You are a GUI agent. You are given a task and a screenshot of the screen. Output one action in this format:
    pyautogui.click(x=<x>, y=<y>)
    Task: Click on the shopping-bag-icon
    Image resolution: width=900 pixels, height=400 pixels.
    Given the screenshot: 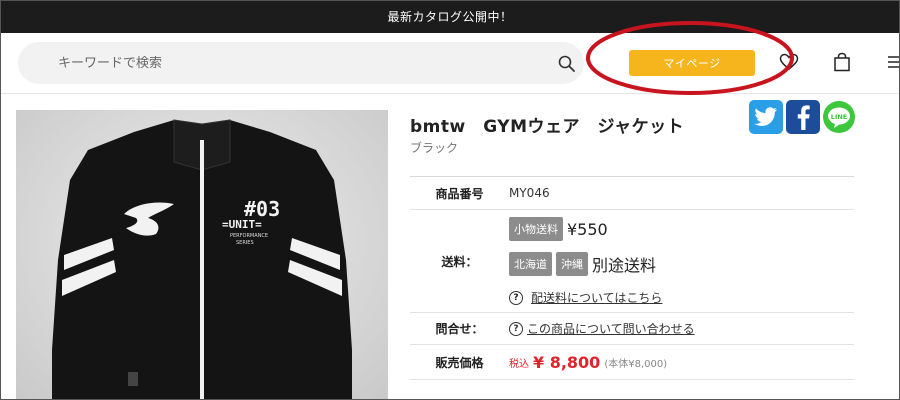 What is the action you would take?
    pyautogui.click(x=842, y=62)
    